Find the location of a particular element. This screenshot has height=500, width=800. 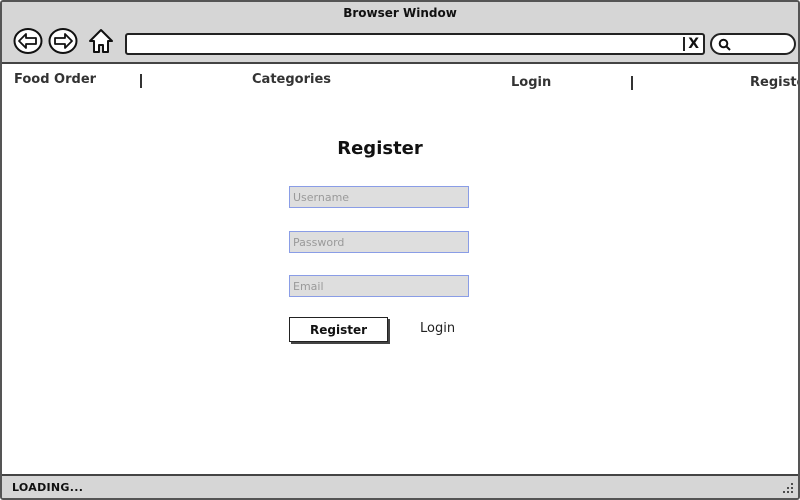

top-navigation: Food Order Categories Login Register is located at coordinates (400, 82).